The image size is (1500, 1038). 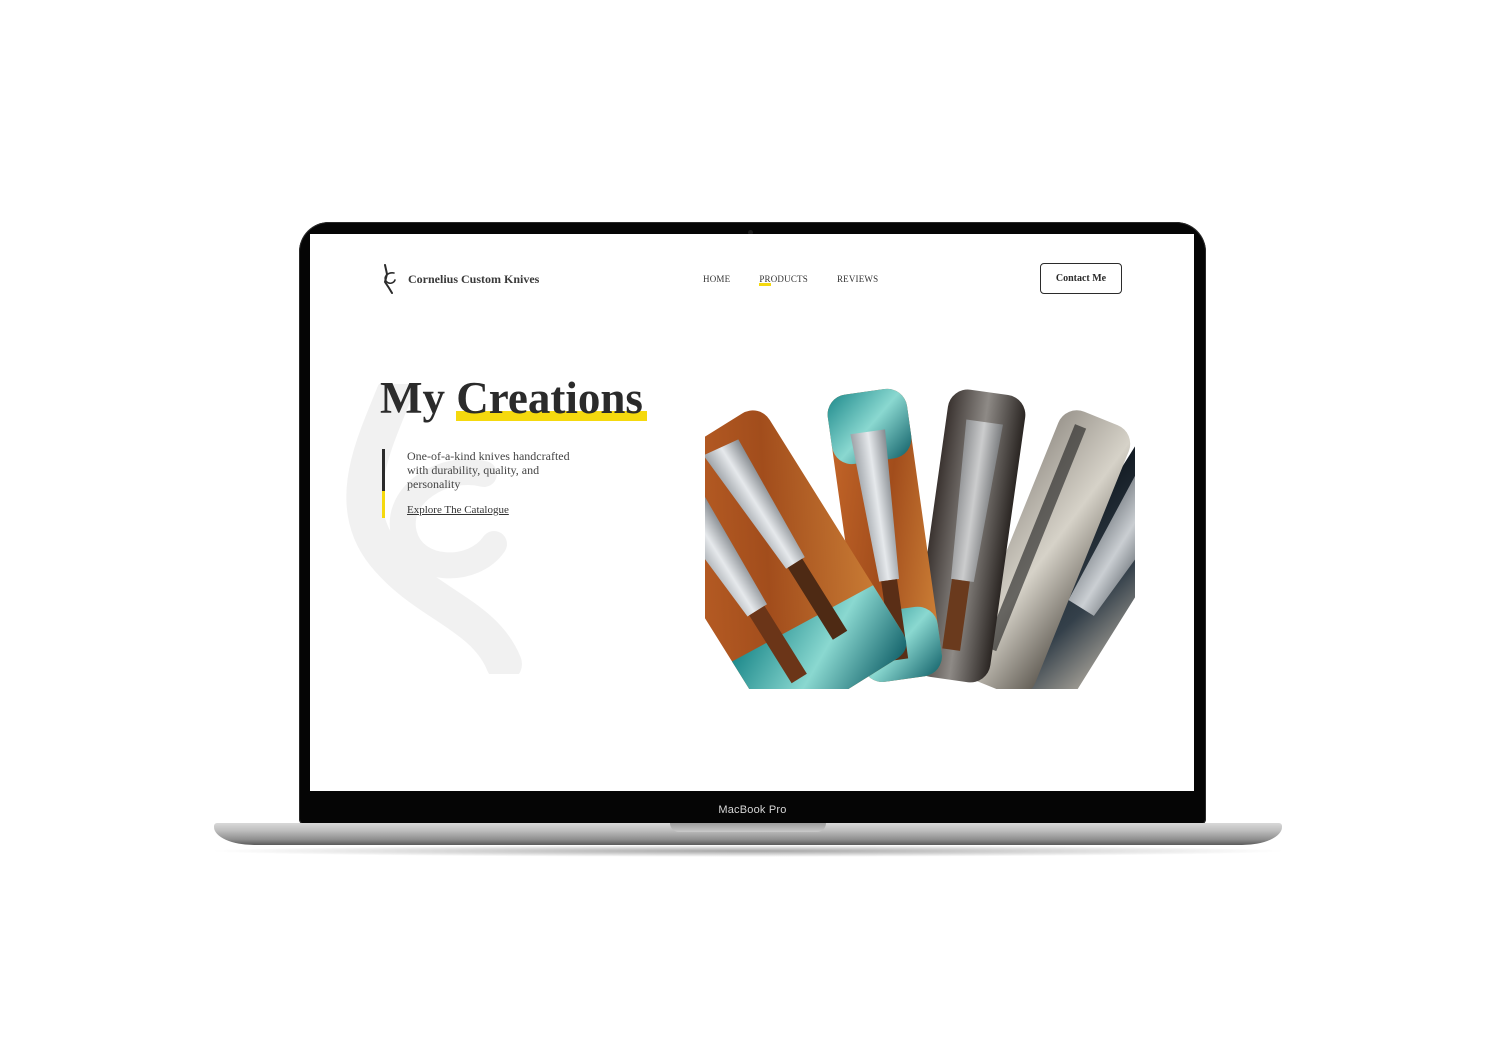 What do you see at coordinates (434, 529) in the screenshot?
I see `background-logo-watermark` at bounding box center [434, 529].